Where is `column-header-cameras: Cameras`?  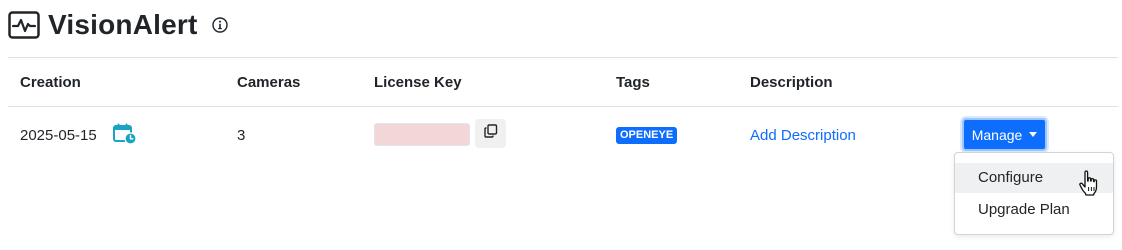
column-header-cameras: Cameras is located at coordinates (269, 82).